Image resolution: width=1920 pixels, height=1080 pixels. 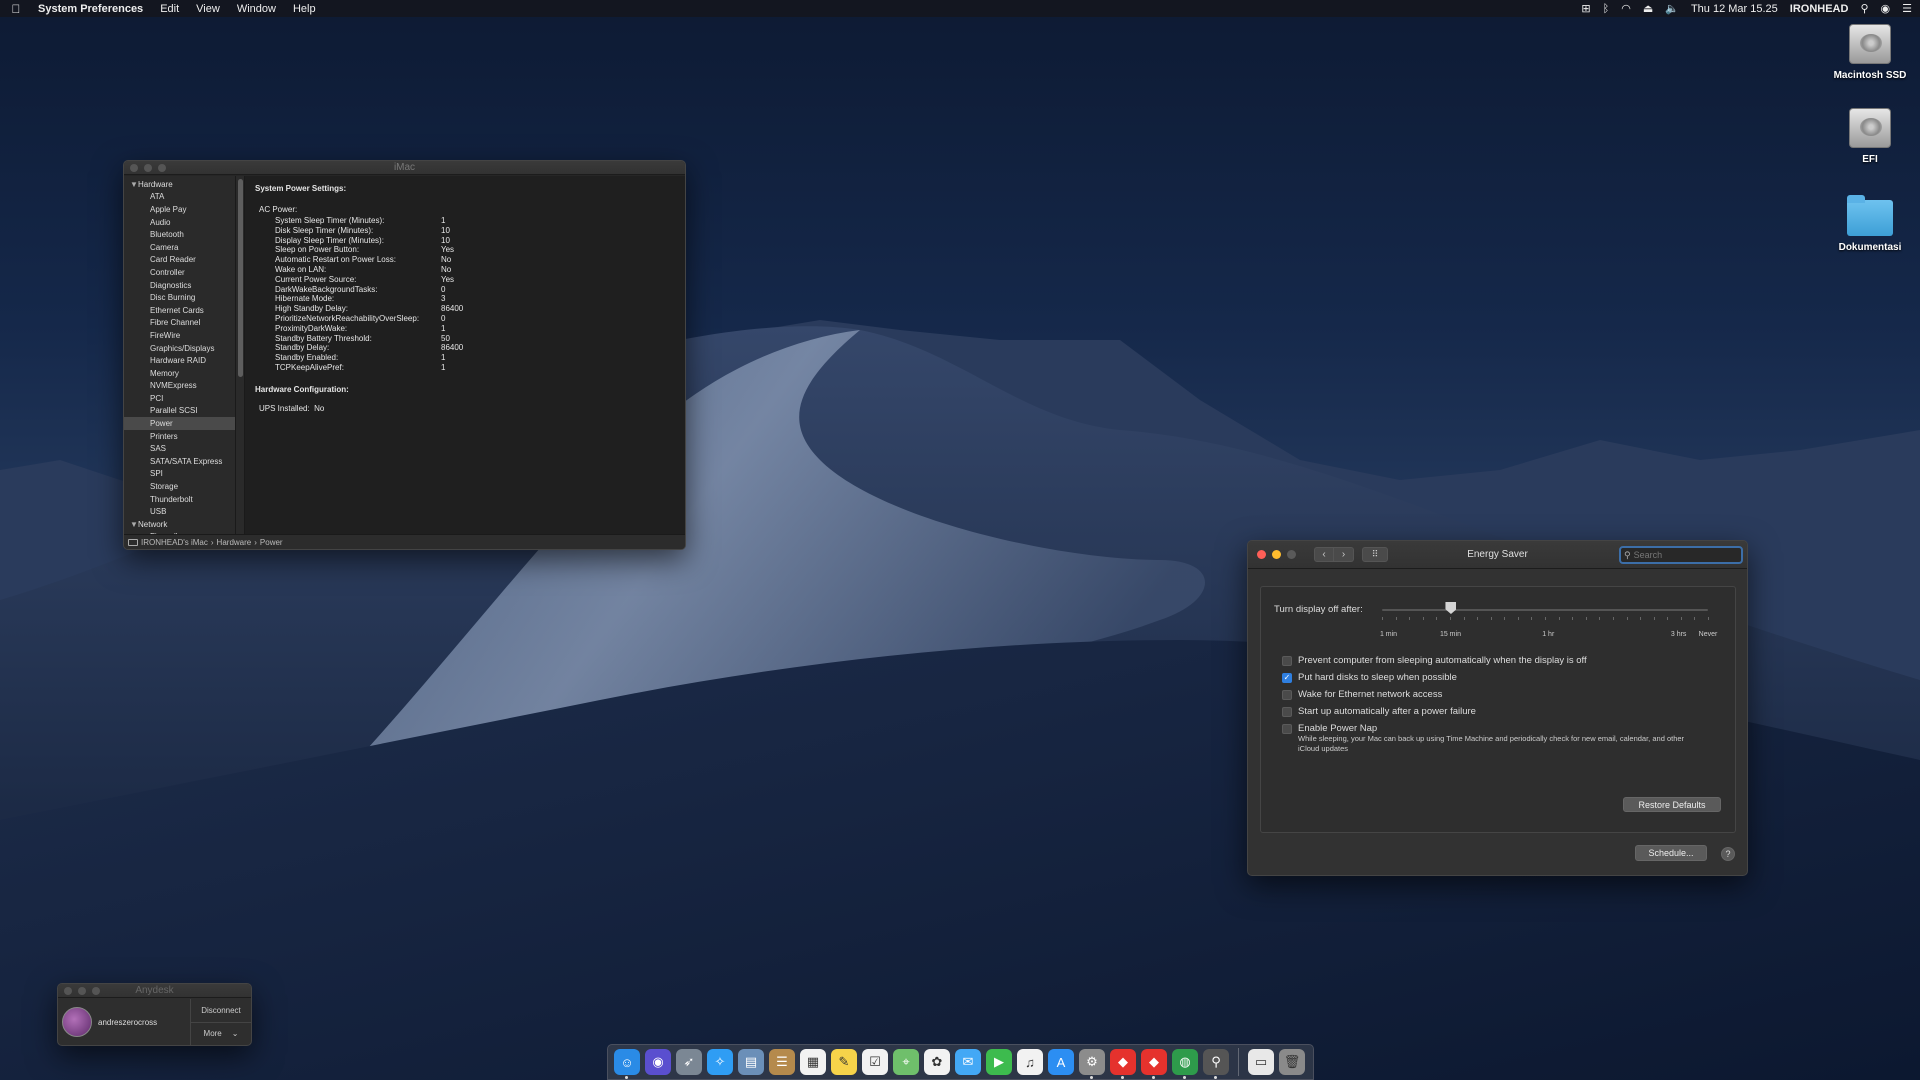 I want to click on spotlight-icon: ⚲, so click(x=1864, y=8).